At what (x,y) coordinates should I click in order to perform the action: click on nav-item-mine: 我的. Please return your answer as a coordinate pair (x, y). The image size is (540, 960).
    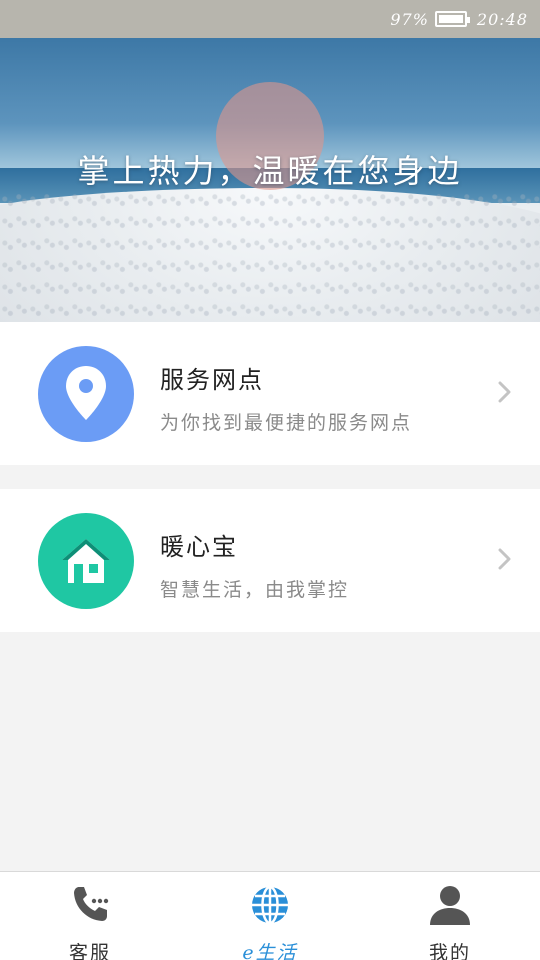
    Looking at the image, I should click on (450, 916).